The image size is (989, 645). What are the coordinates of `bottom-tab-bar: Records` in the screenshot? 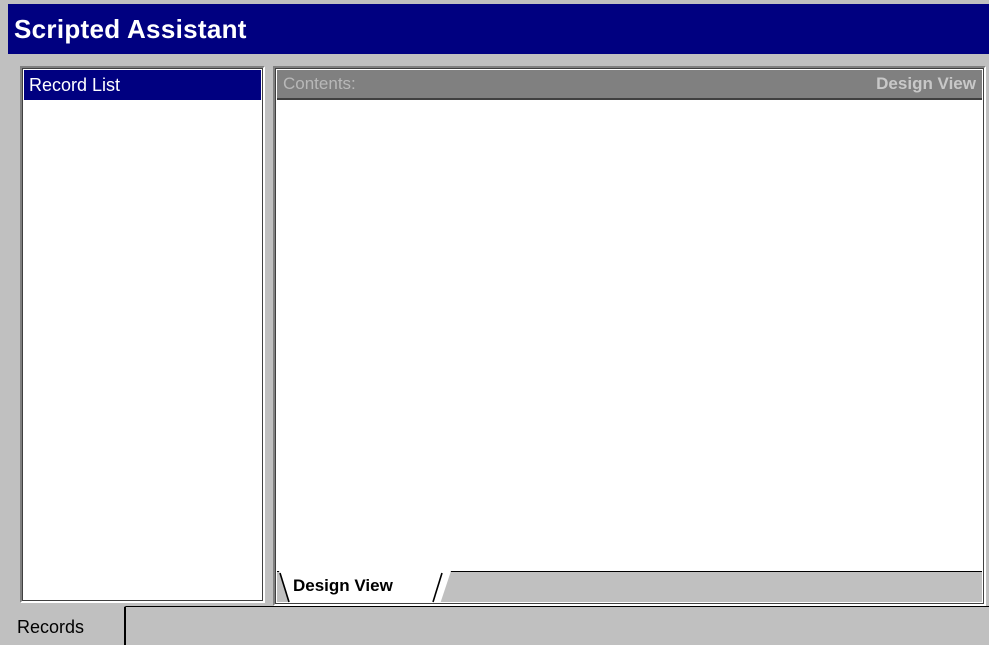 It's located at (498, 625).